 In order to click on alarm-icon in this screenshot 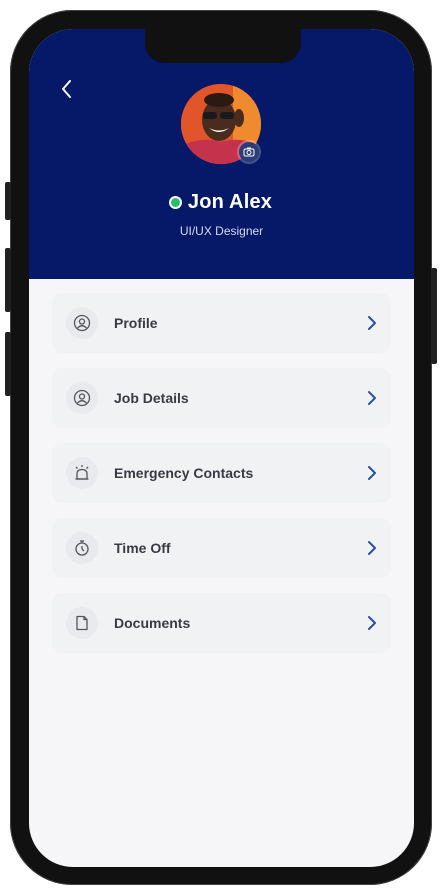, I will do `click(82, 473)`.